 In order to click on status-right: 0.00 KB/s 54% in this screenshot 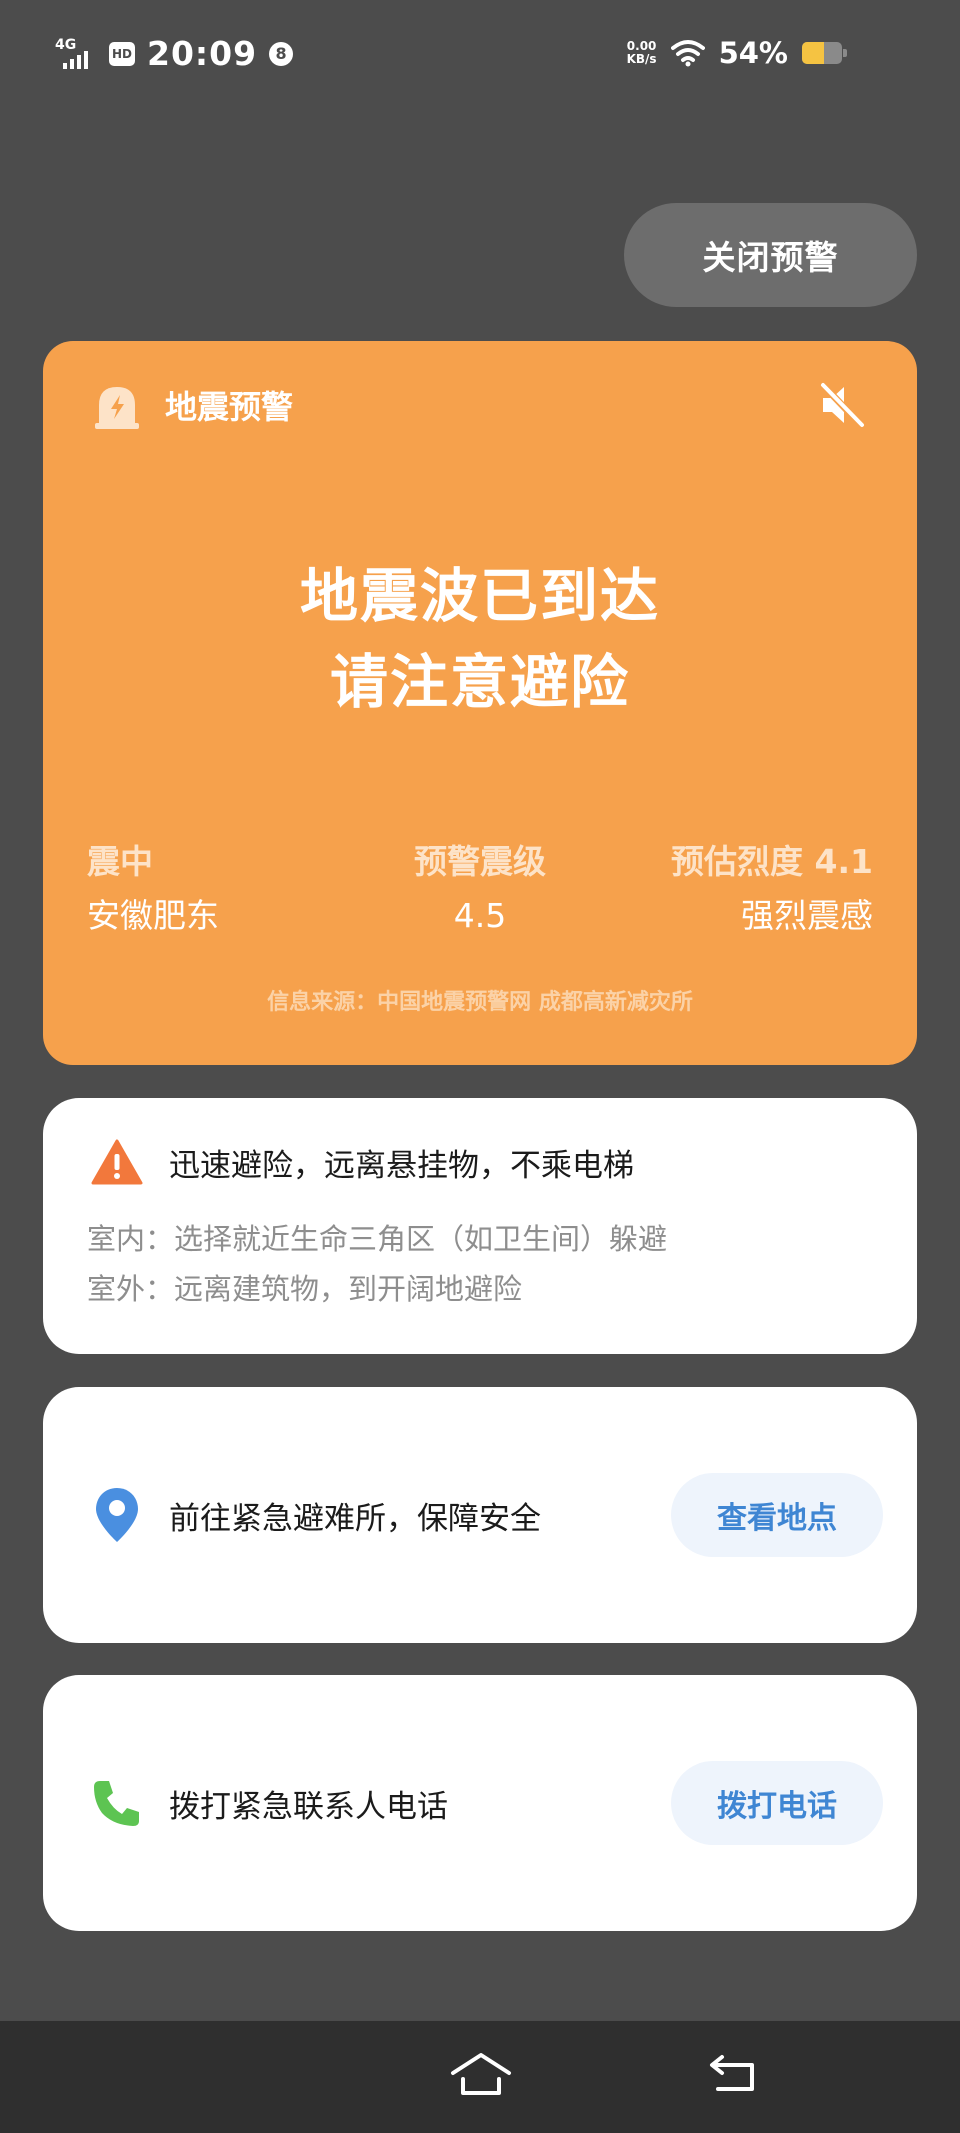, I will do `click(737, 53)`.